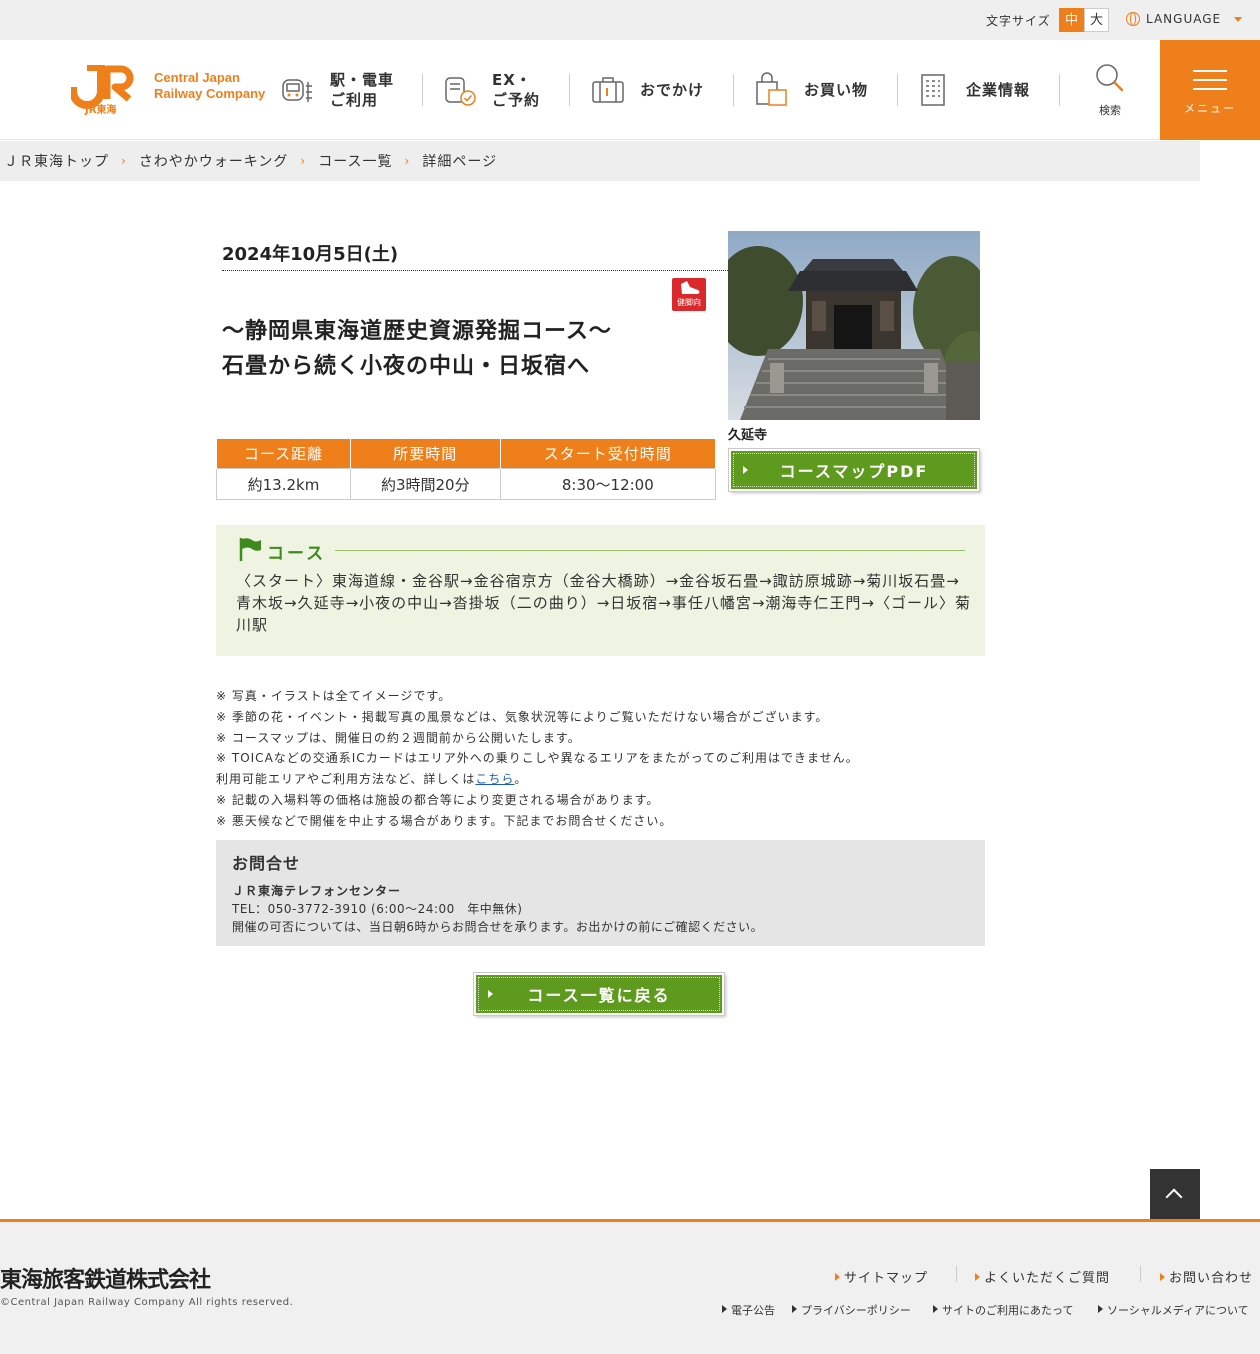 This screenshot has width=1260, height=1354. I want to click on nav-label-line2: ご利用, so click(354, 100).